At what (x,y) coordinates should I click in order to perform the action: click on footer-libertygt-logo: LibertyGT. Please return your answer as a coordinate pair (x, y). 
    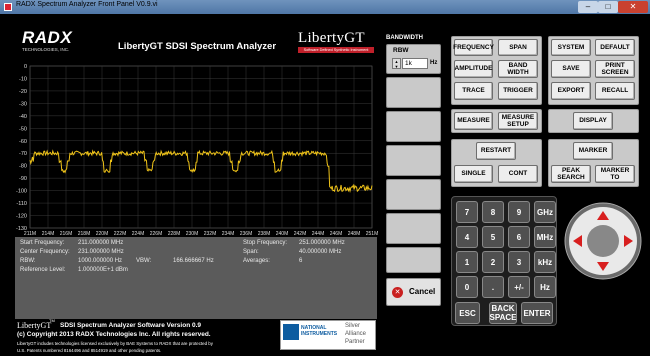
    Looking at the image, I should click on (34, 325).